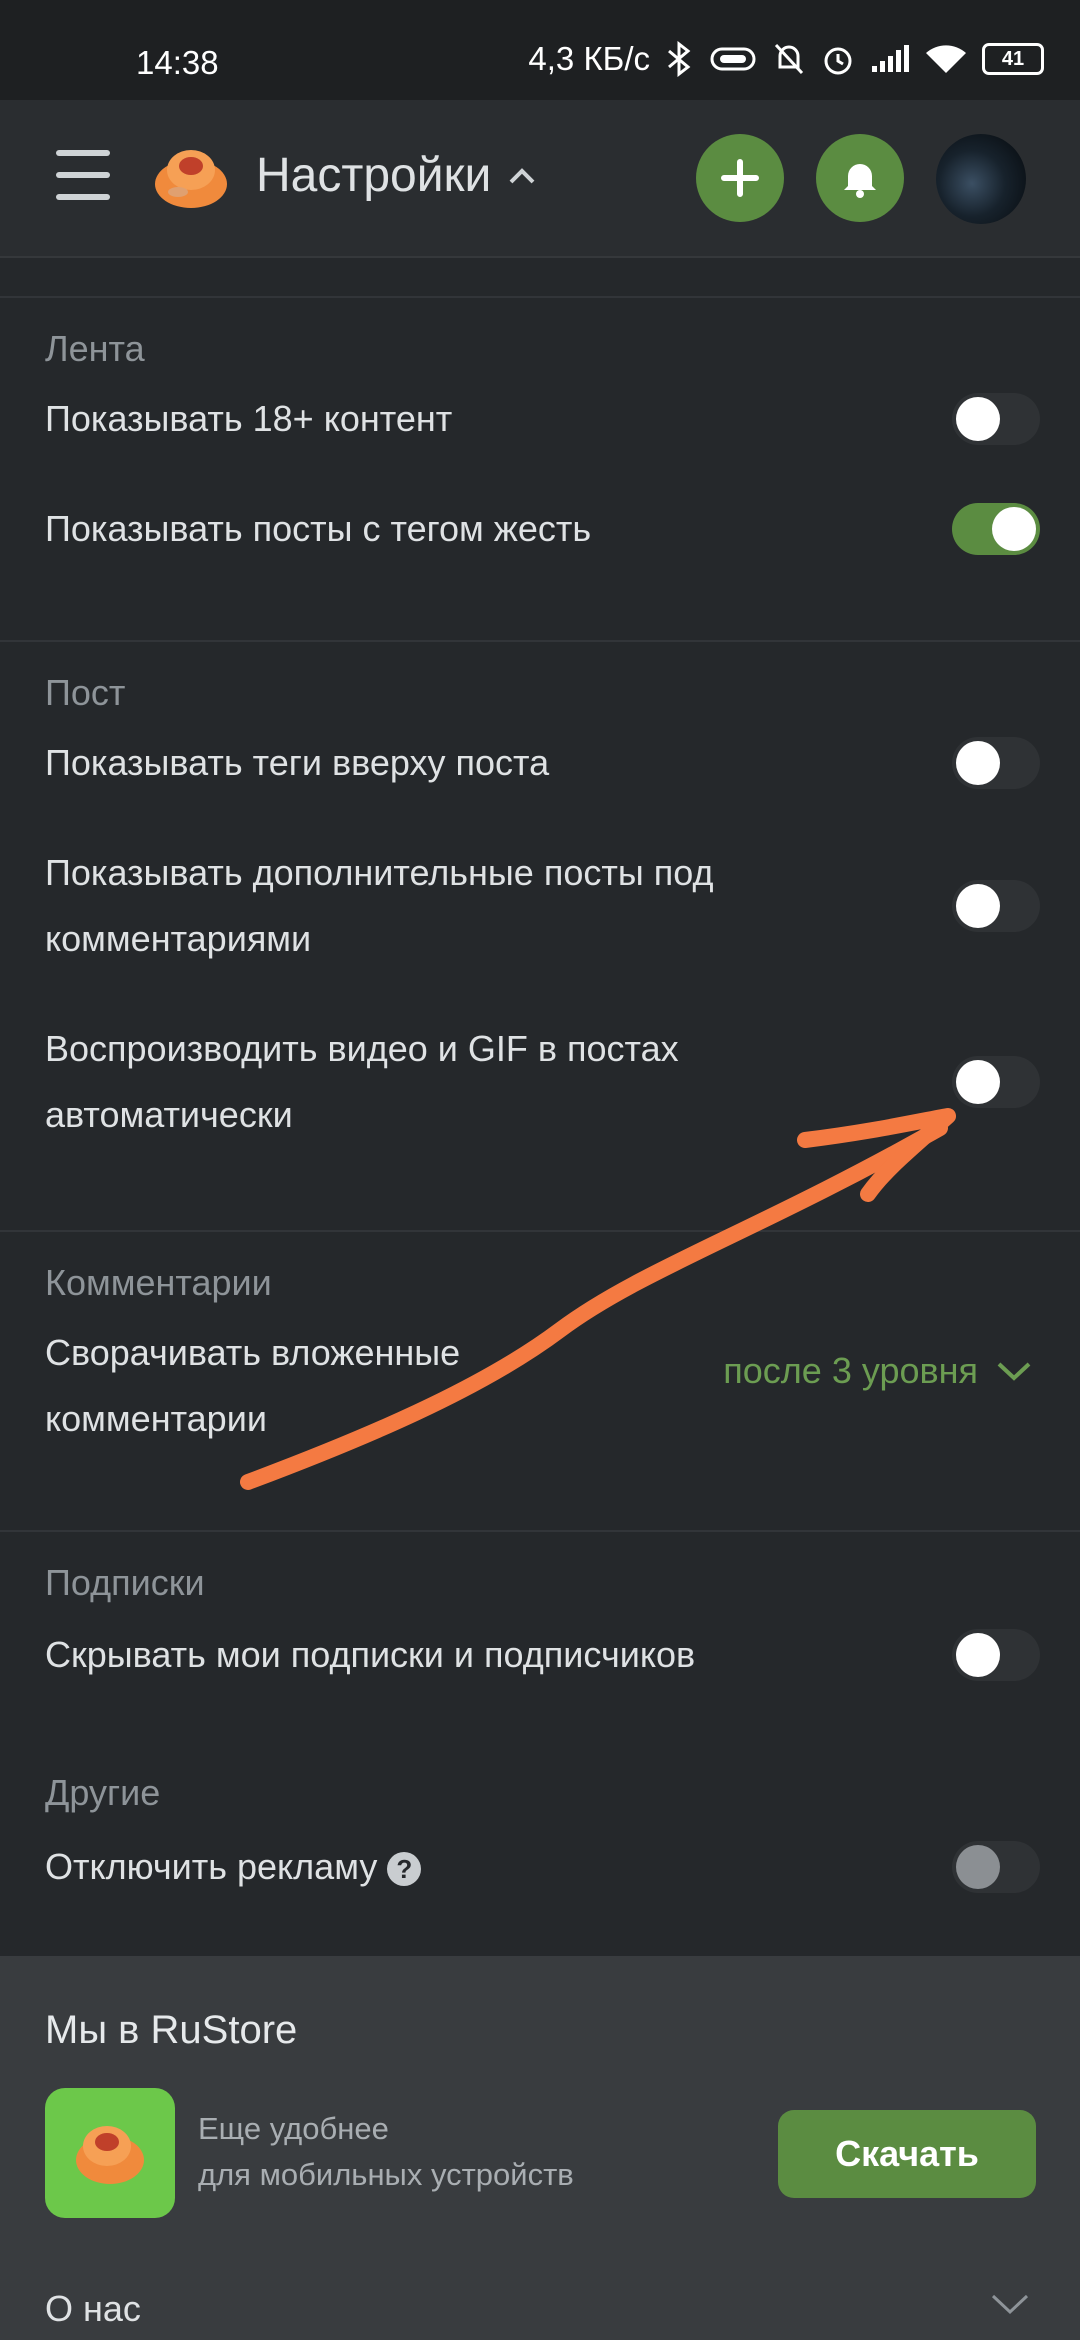 The height and width of the screenshot is (2340, 1080). I want to click on wifi-icon, so click(946, 59).